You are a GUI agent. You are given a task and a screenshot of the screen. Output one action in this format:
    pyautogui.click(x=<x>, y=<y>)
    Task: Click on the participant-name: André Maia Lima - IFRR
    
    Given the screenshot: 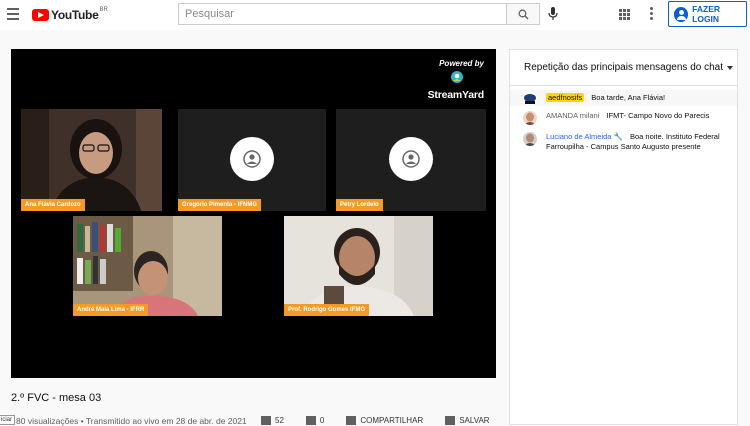 What is the action you would take?
    pyautogui.click(x=111, y=310)
    